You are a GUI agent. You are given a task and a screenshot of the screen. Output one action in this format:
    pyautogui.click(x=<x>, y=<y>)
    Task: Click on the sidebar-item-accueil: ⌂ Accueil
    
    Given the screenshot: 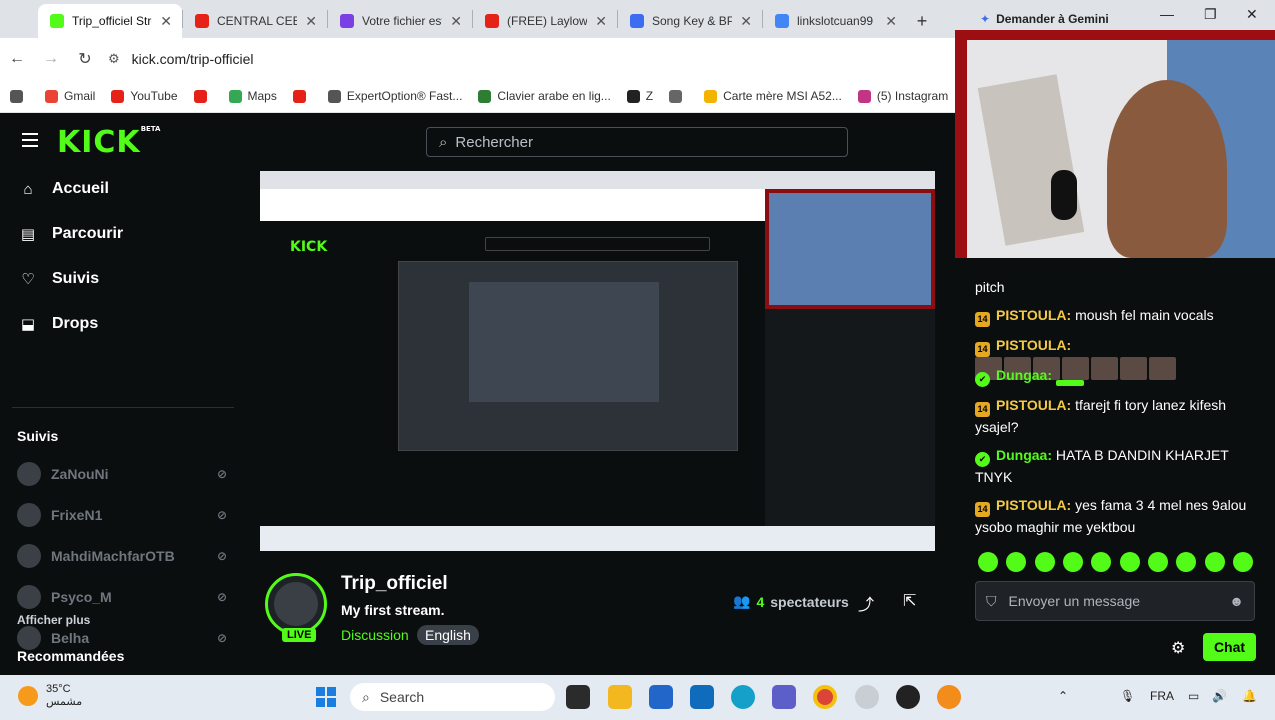 What is the action you would take?
    pyautogui.click(x=64, y=189)
    